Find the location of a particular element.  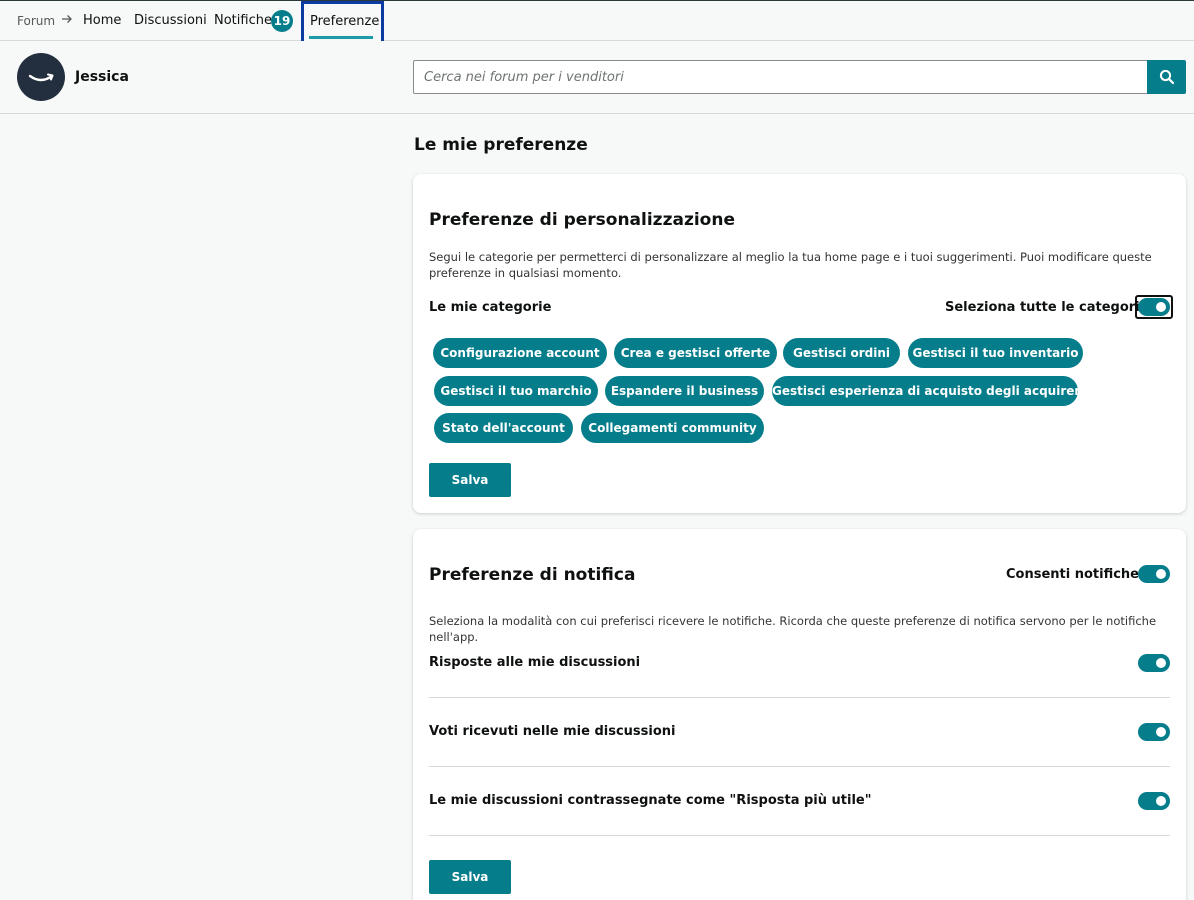

nav-home-link: Home is located at coordinates (102, 20).